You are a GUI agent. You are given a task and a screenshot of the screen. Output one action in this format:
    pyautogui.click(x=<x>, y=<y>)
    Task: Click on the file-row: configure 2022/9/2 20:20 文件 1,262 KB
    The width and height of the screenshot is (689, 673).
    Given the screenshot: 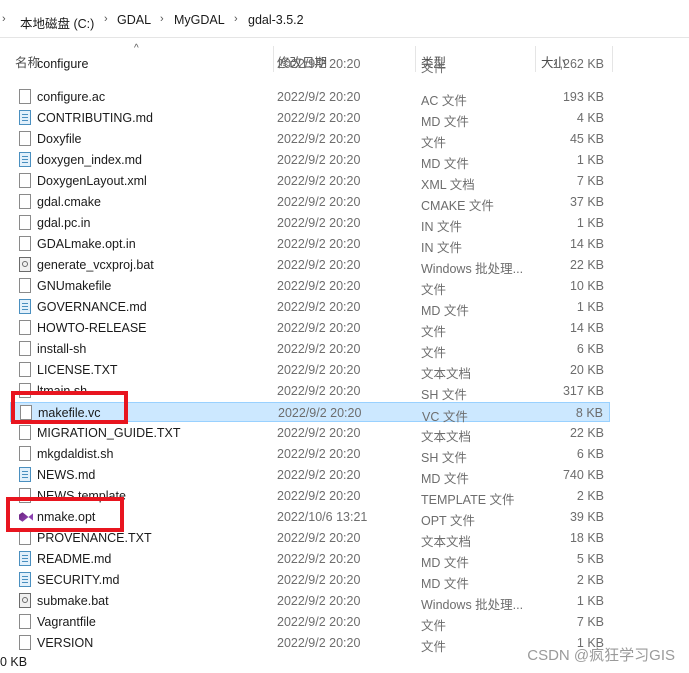 What is the action you would take?
    pyautogui.click(x=310, y=68)
    